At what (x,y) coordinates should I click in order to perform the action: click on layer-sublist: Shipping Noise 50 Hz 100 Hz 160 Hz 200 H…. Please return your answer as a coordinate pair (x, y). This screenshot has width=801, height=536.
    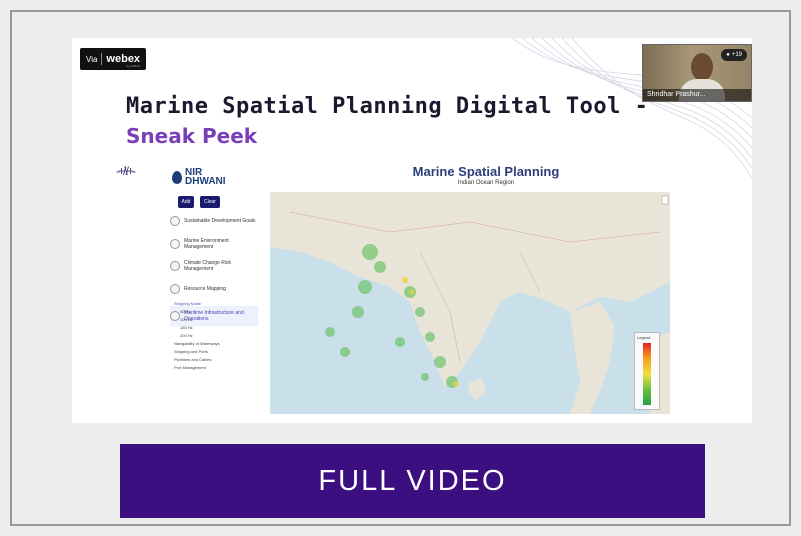
    Looking at the image, I should click on (216, 336).